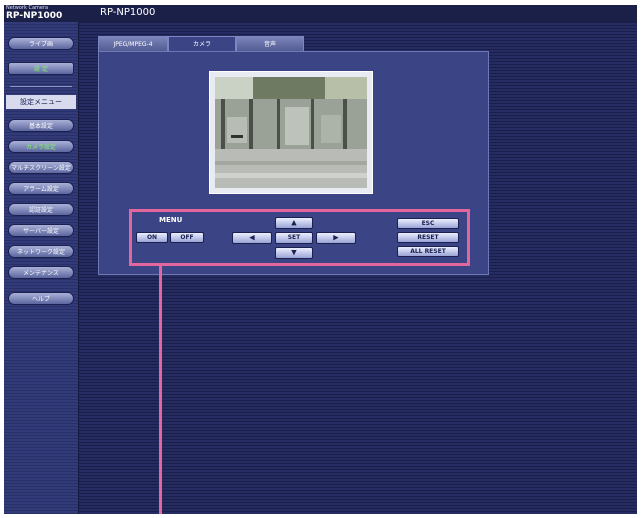 This screenshot has height=518, width=641. I want to click on sidebar-item-auth: 認証設定, so click(41, 209).